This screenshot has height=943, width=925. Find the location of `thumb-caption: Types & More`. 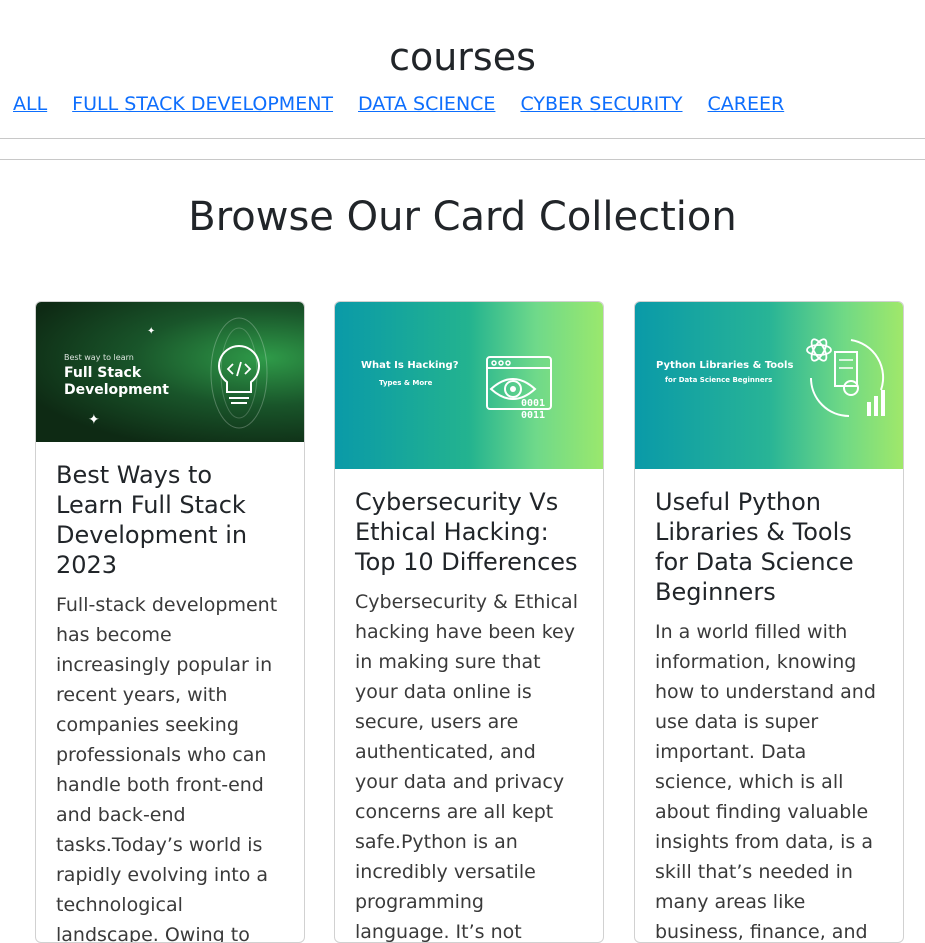

thumb-caption: Types & More is located at coordinates (406, 383).